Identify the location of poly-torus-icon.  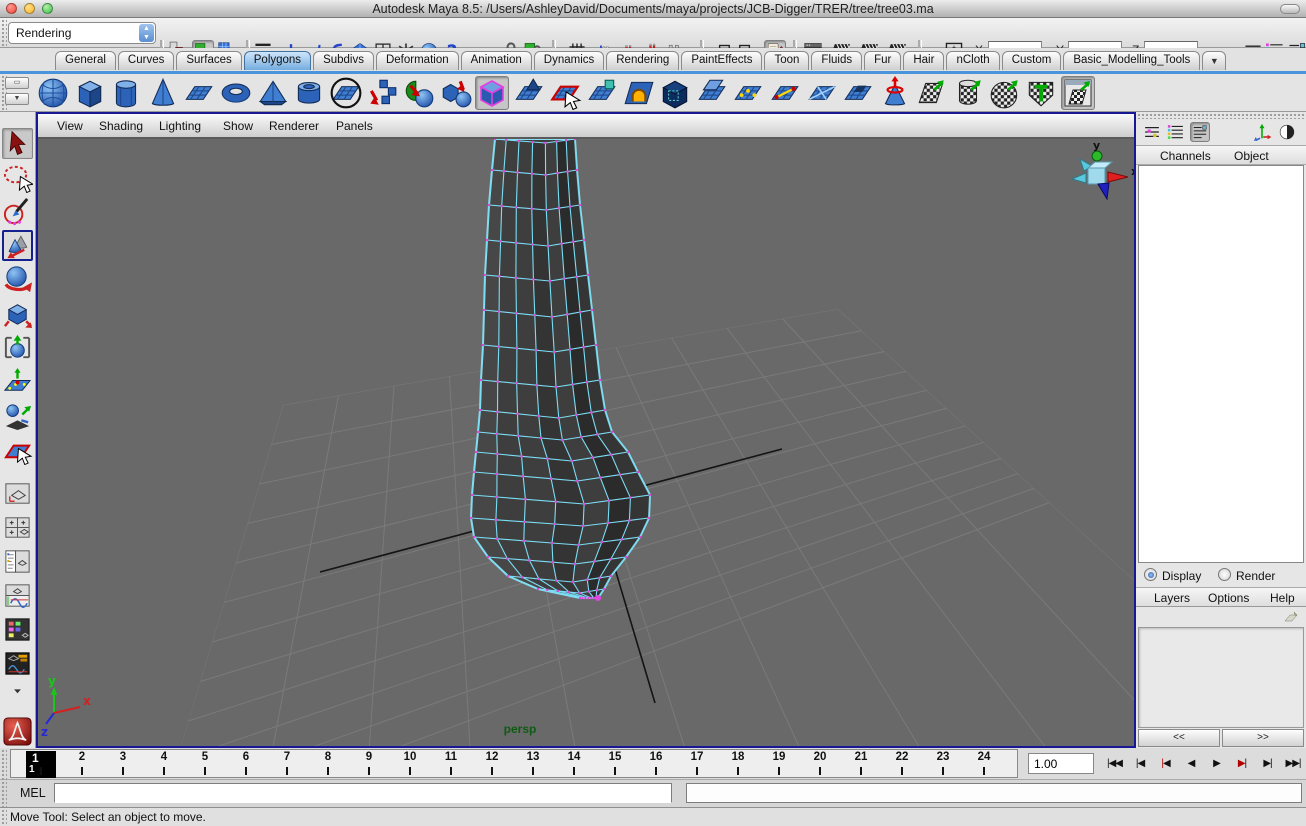
(236, 93).